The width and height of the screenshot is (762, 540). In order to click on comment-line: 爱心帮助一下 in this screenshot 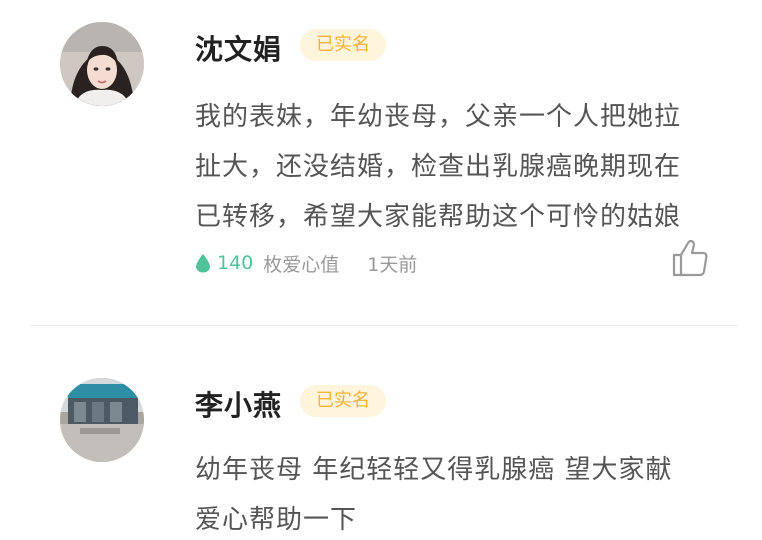, I will do `click(276, 520)`.